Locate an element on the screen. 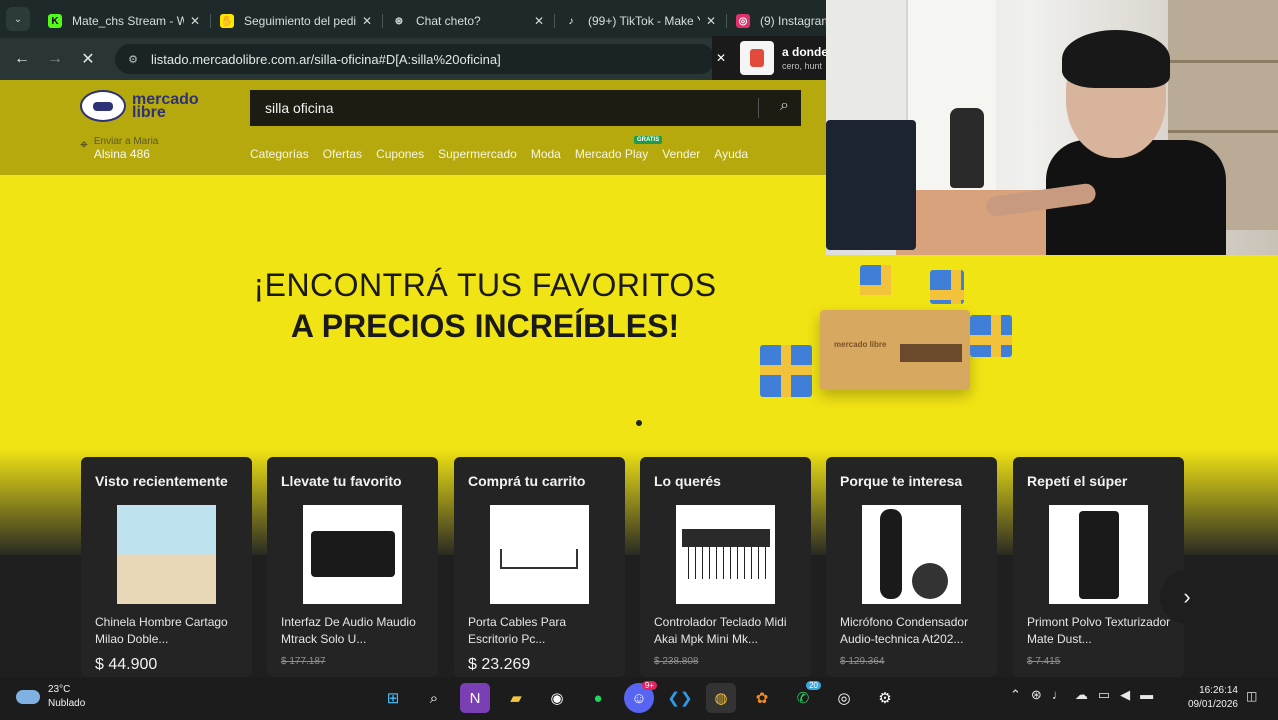  tab-chatgpt: ⊛ Chat cheto? ✕ is located at coordinates (468, 21).